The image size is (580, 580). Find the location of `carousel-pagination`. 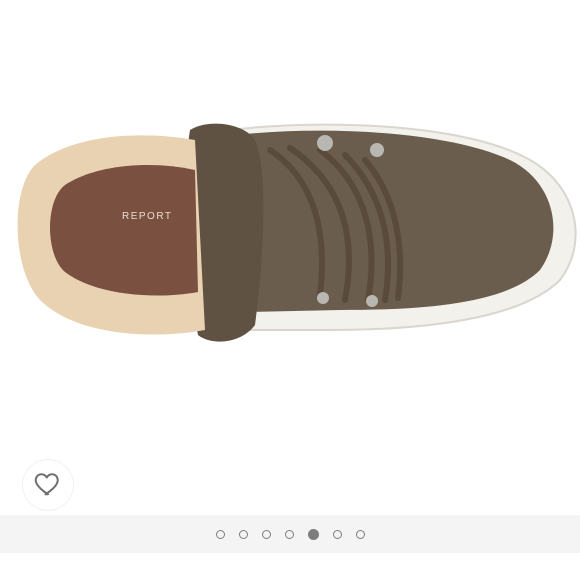

carousel-pagination is located at coordinates (290, 534).